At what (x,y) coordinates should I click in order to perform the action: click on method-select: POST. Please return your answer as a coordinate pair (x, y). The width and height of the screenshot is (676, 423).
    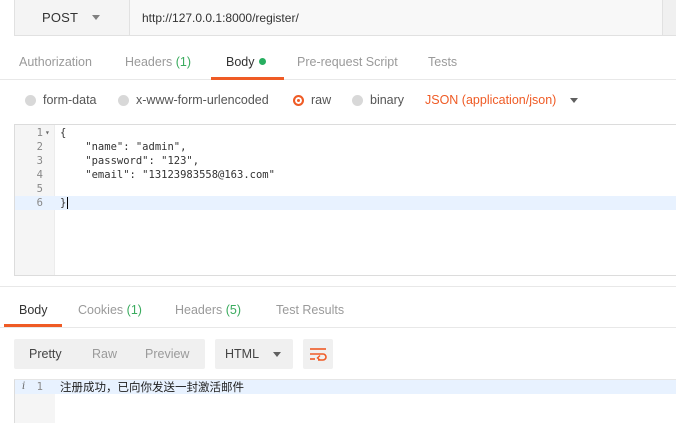
    Looking at the image, I should click on (72, 18).